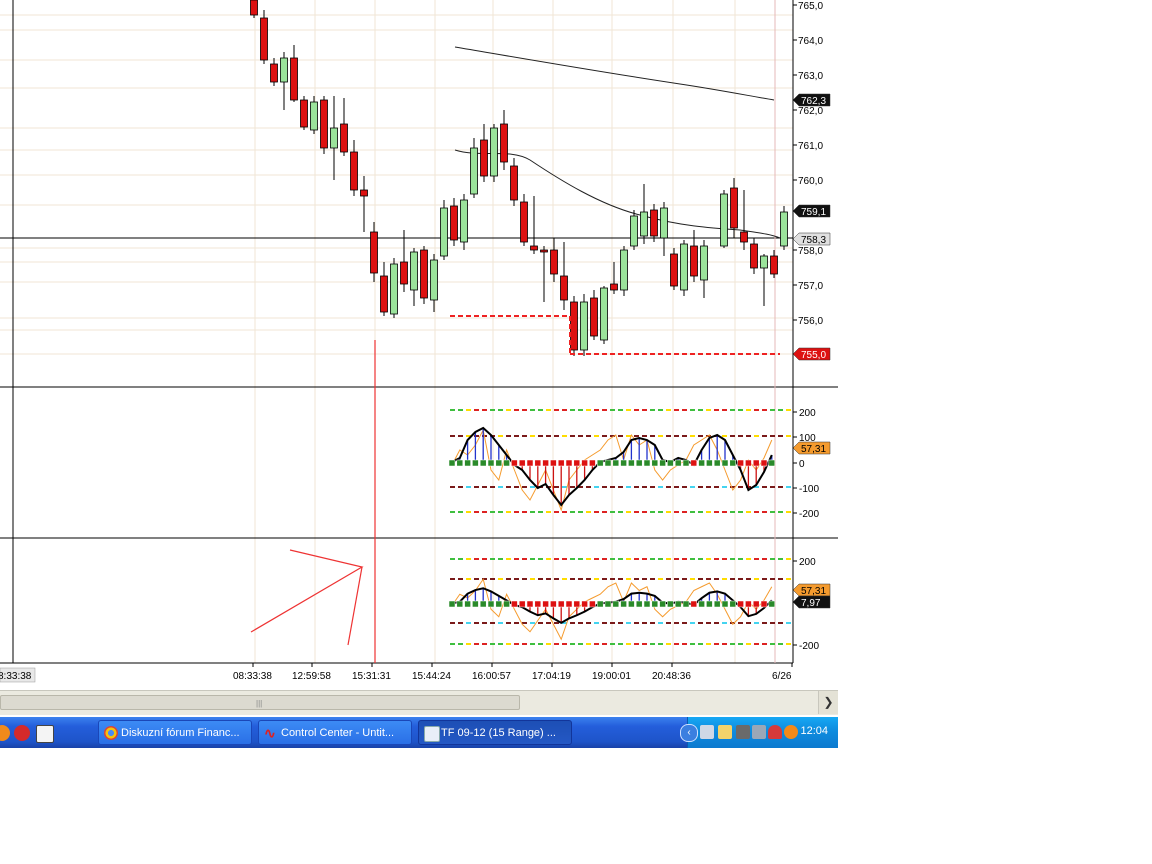  Describe the element at coordinates (260, 702) in the screenshot. I see `scrollbar-thumb: |||` at that location.